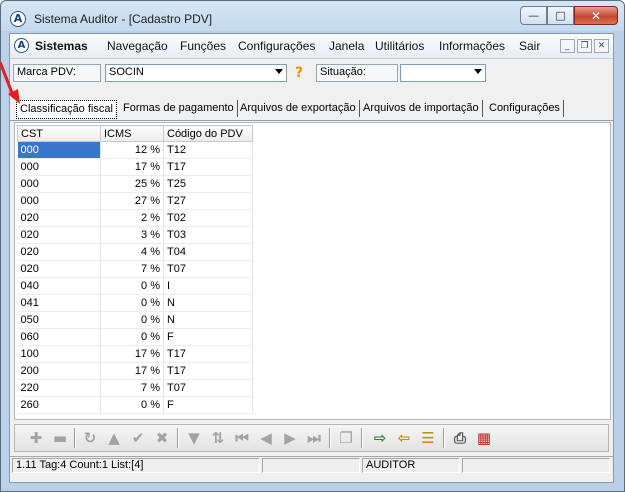 This screenshot has height=492, width=625. Describe the element at coordinates (443, 73) in the screenshot. I see `situacao-select` at that location.